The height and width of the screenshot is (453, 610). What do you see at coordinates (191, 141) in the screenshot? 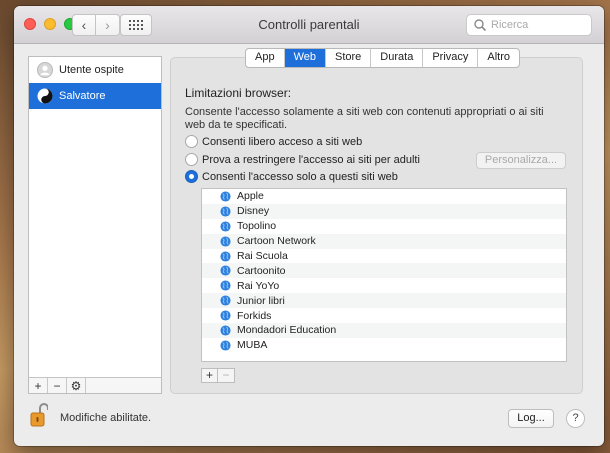
I see `radio-unrestricted` at bounding box center [191, 141].